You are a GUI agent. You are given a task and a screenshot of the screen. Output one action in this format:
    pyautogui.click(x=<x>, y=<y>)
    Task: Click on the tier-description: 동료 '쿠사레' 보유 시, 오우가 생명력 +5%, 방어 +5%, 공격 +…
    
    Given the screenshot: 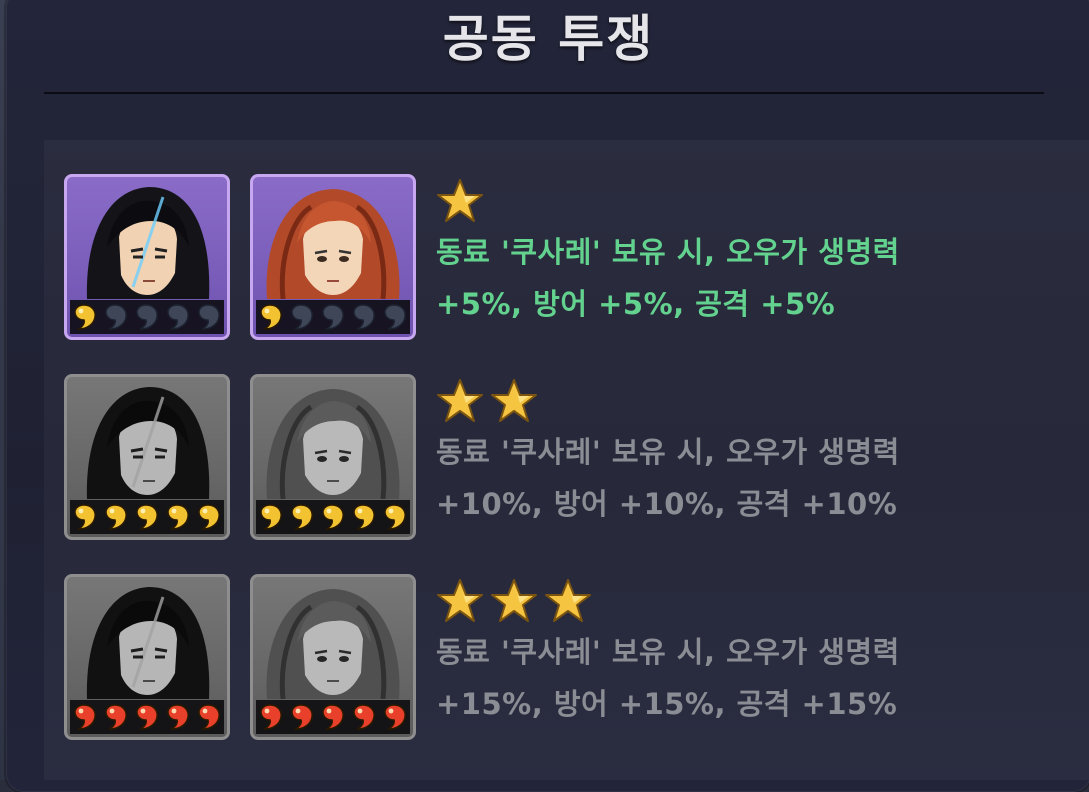 What is the action you would take?
    pyautogui.click(x=756, y=278)
    